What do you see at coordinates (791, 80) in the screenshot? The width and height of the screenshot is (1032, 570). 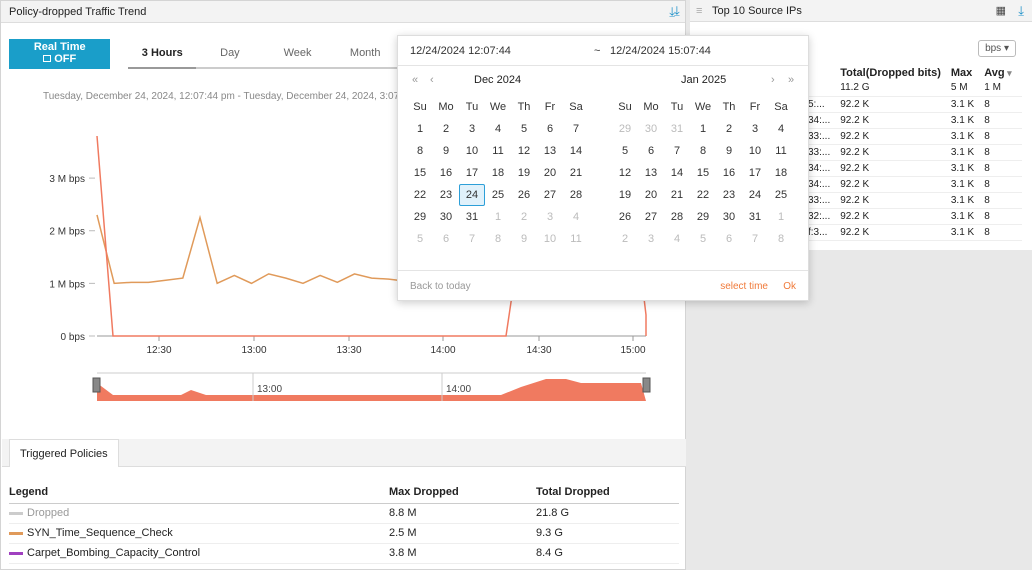 I see `next-year-icon: »` at bounding box center [791, 80].